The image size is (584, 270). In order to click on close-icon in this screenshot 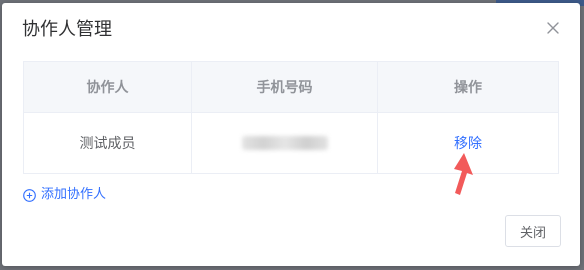, I will do `click(553, 28)`.